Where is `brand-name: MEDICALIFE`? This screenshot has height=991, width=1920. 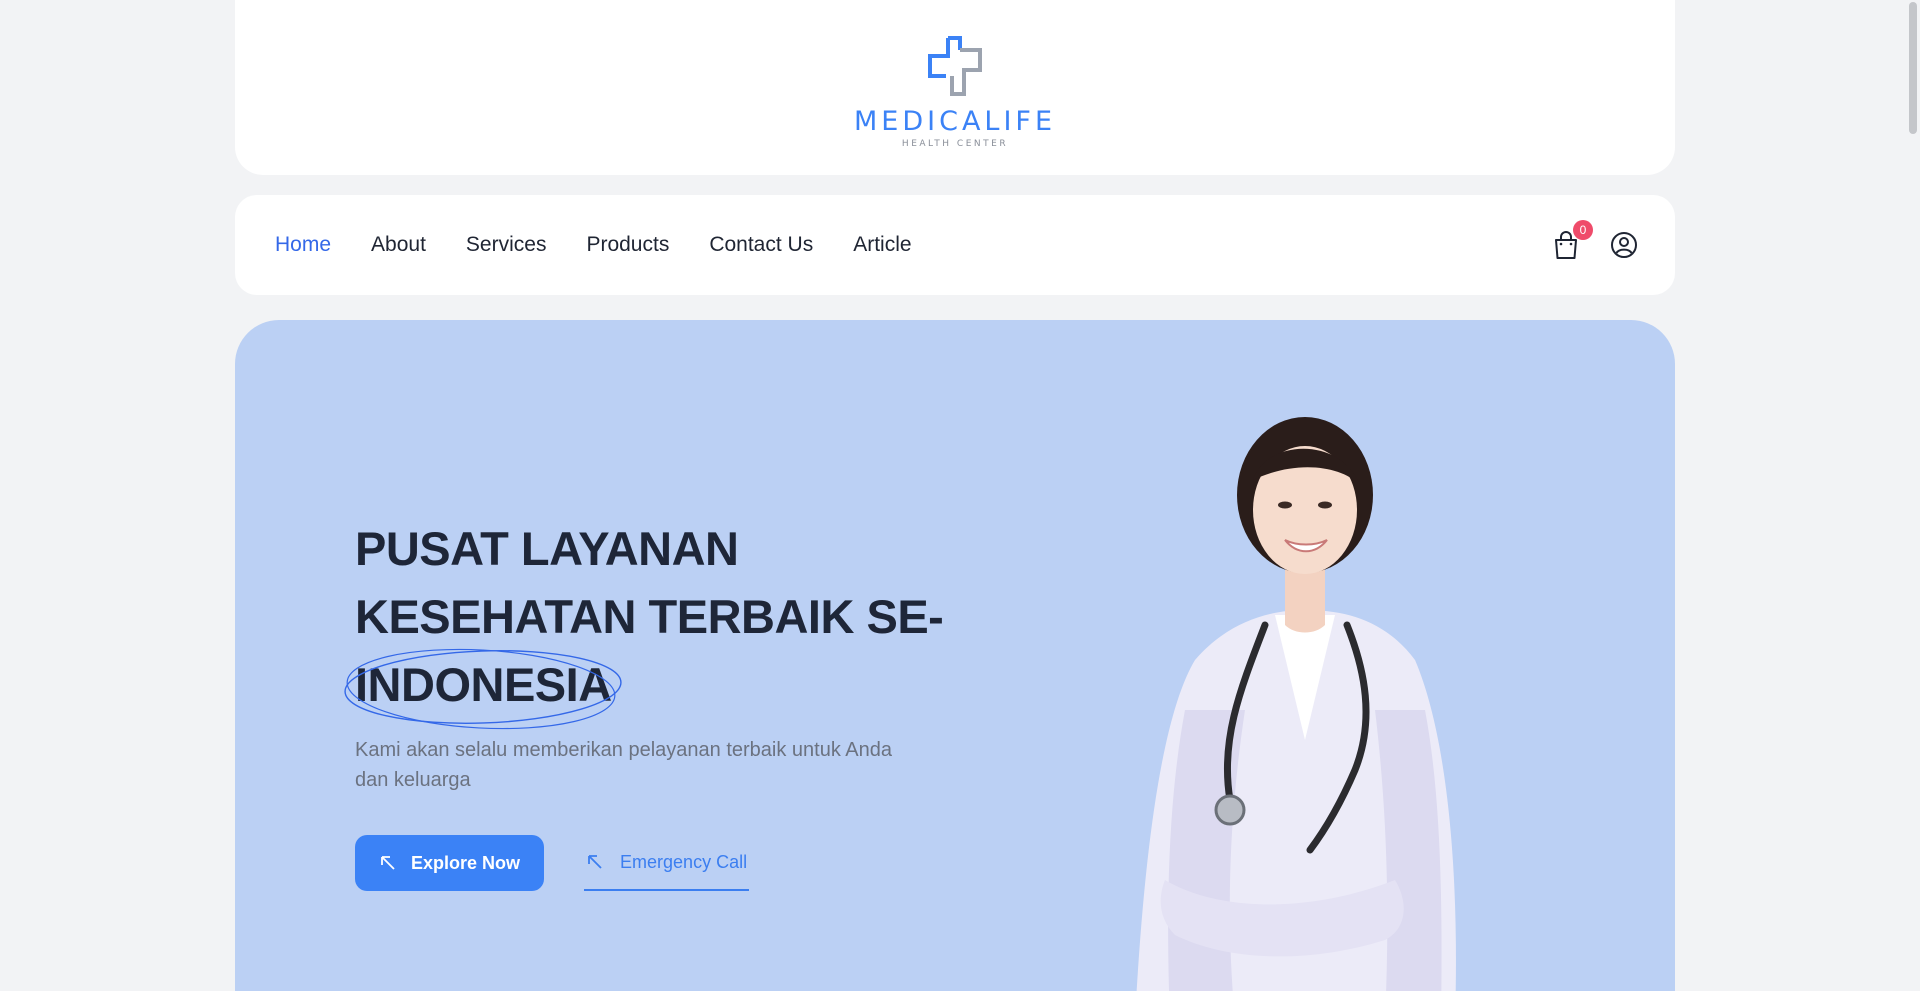
brand-name: MEDICALIFE is located at coordinates (955, 121).